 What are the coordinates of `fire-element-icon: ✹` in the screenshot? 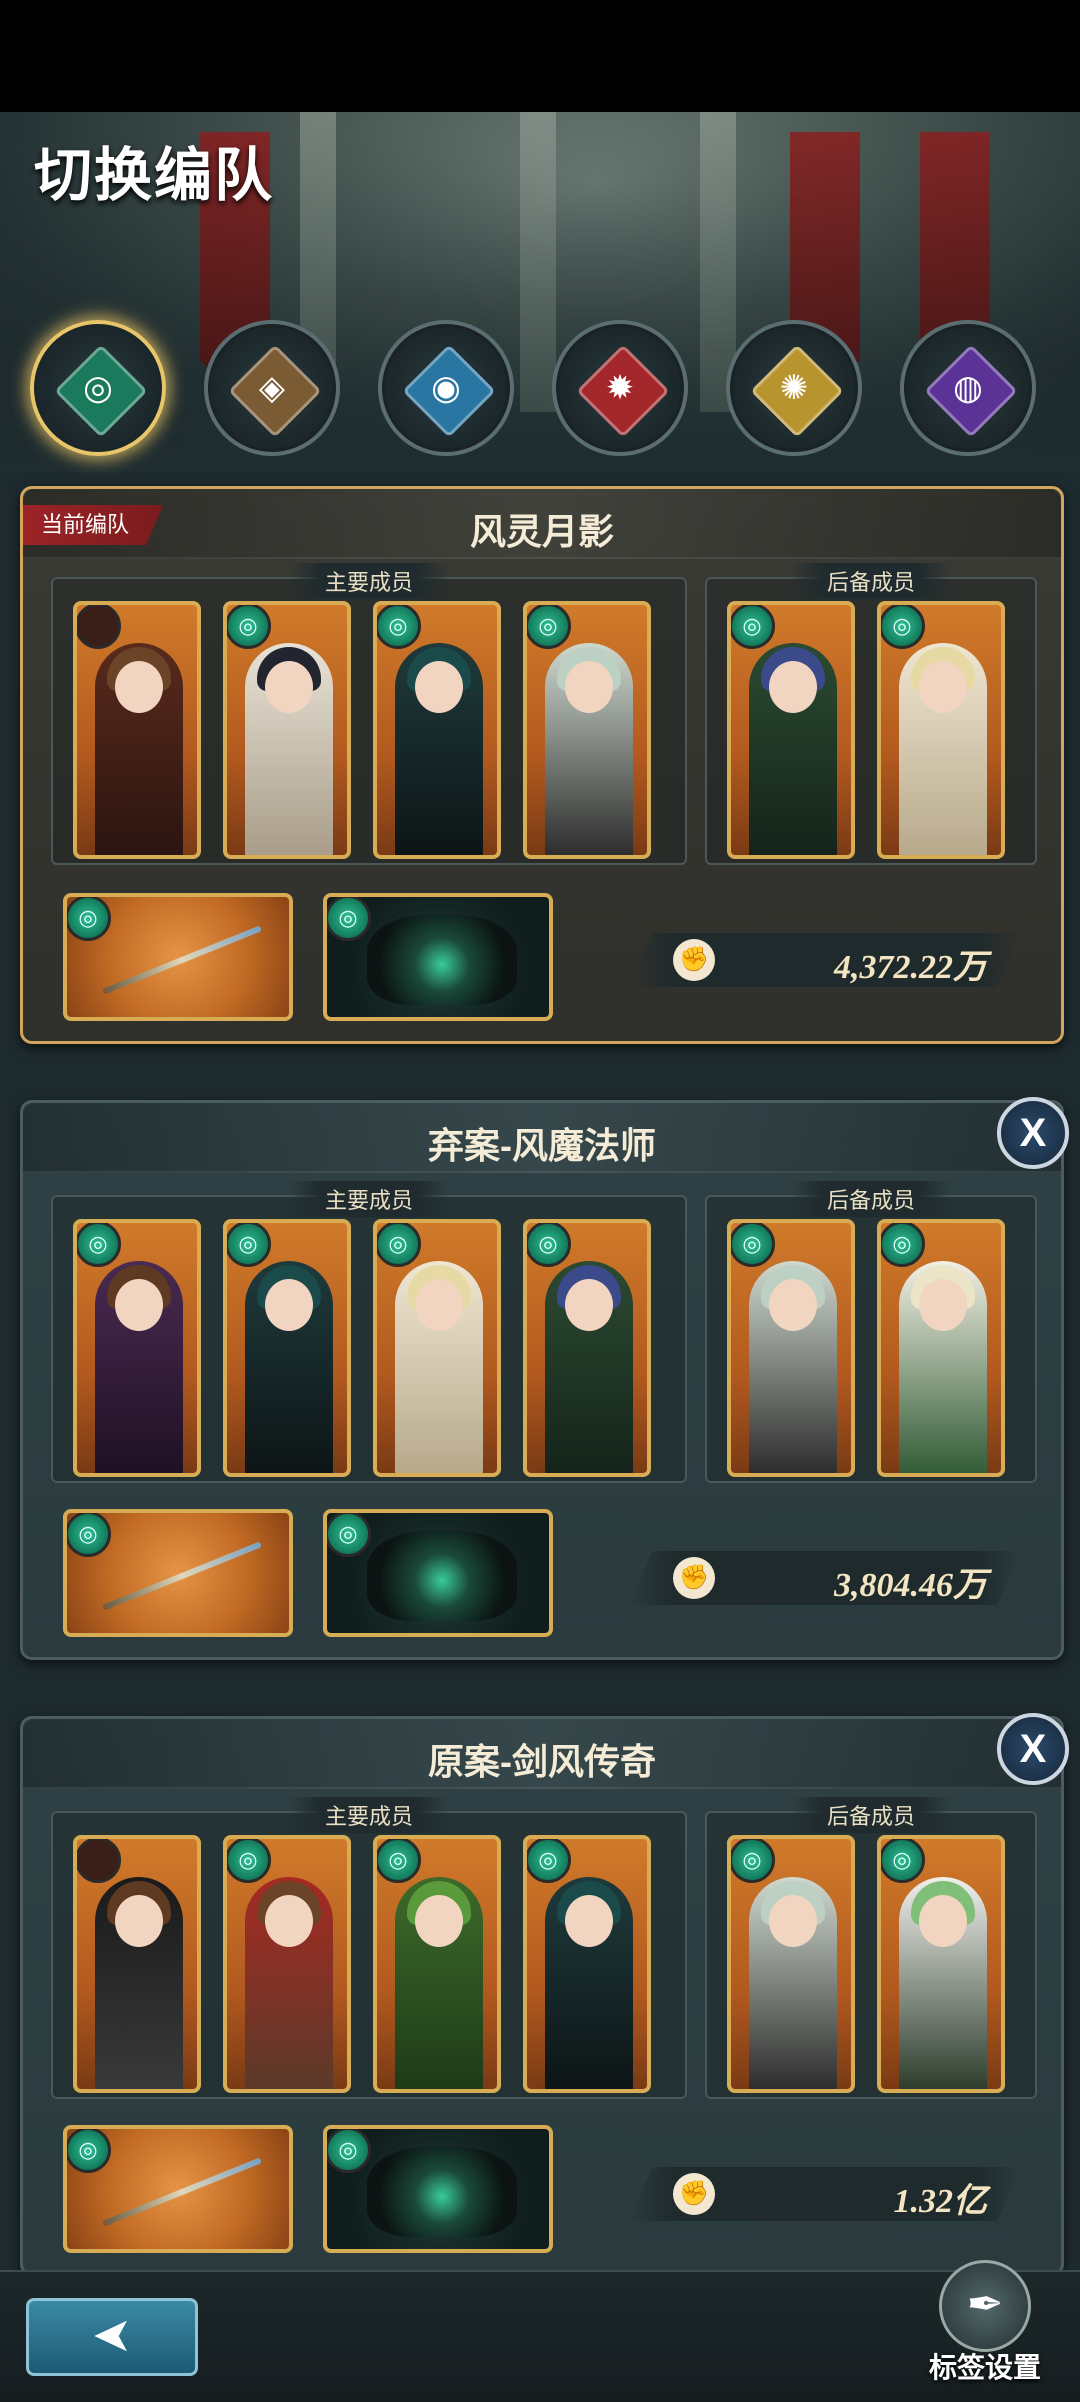 It's located at (620, 388).